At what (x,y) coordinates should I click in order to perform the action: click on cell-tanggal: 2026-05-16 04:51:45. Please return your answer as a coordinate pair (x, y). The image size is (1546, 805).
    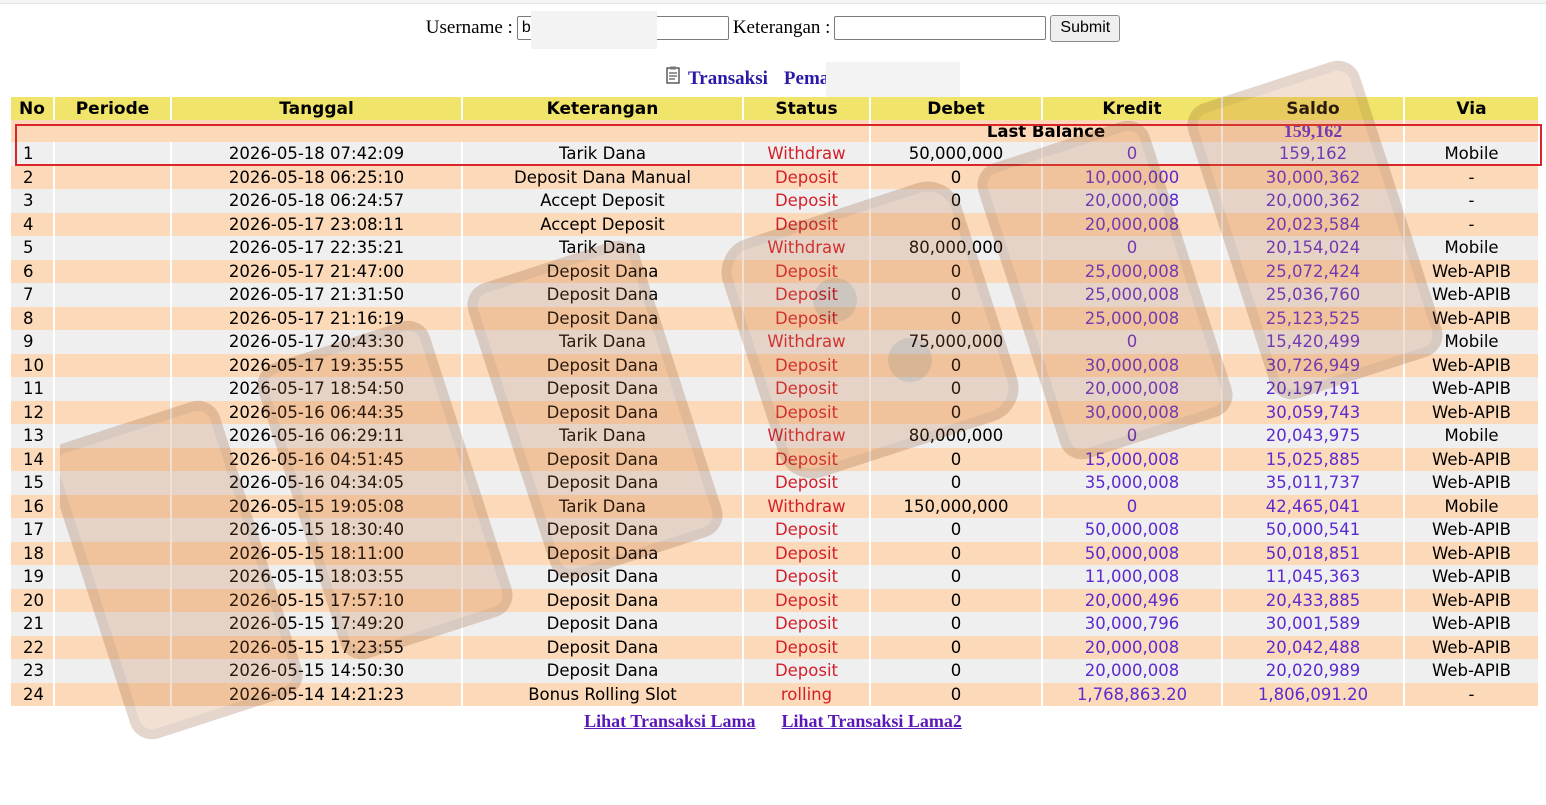
    Looking at the image, I should click on (316, 459).